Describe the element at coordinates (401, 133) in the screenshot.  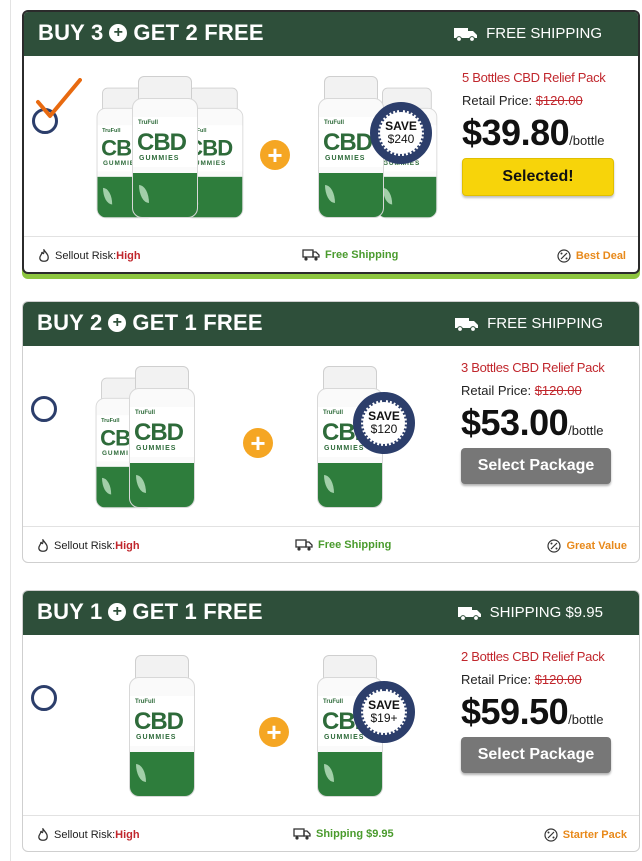
I see `save-badge: SAVE $240` at that location.